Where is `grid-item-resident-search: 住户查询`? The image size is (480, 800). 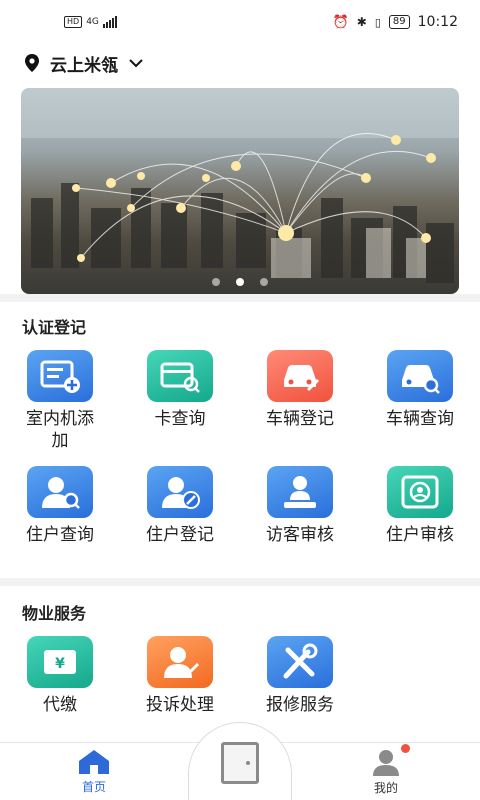
grid-item-resident-search: 住户查询 is located at coordinates (60, 506).